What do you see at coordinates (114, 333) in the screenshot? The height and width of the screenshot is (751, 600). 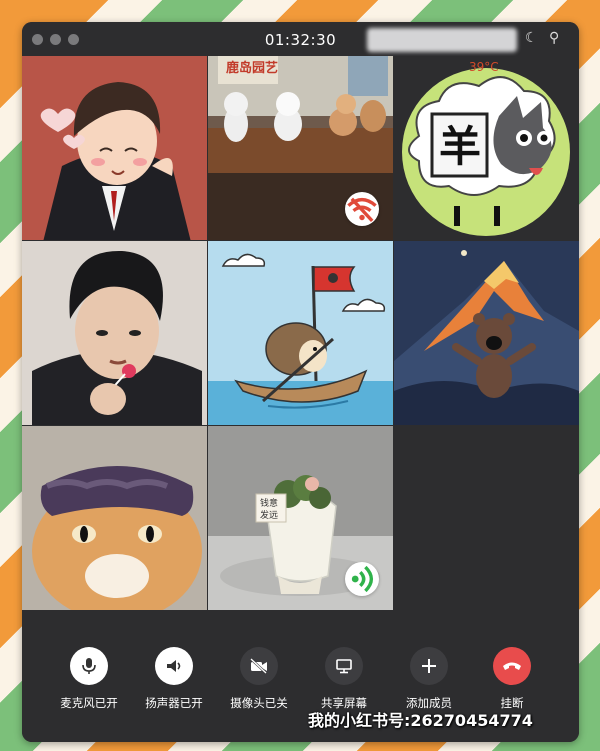 I see `tile-child-photo` at bounding box center [114, 333].